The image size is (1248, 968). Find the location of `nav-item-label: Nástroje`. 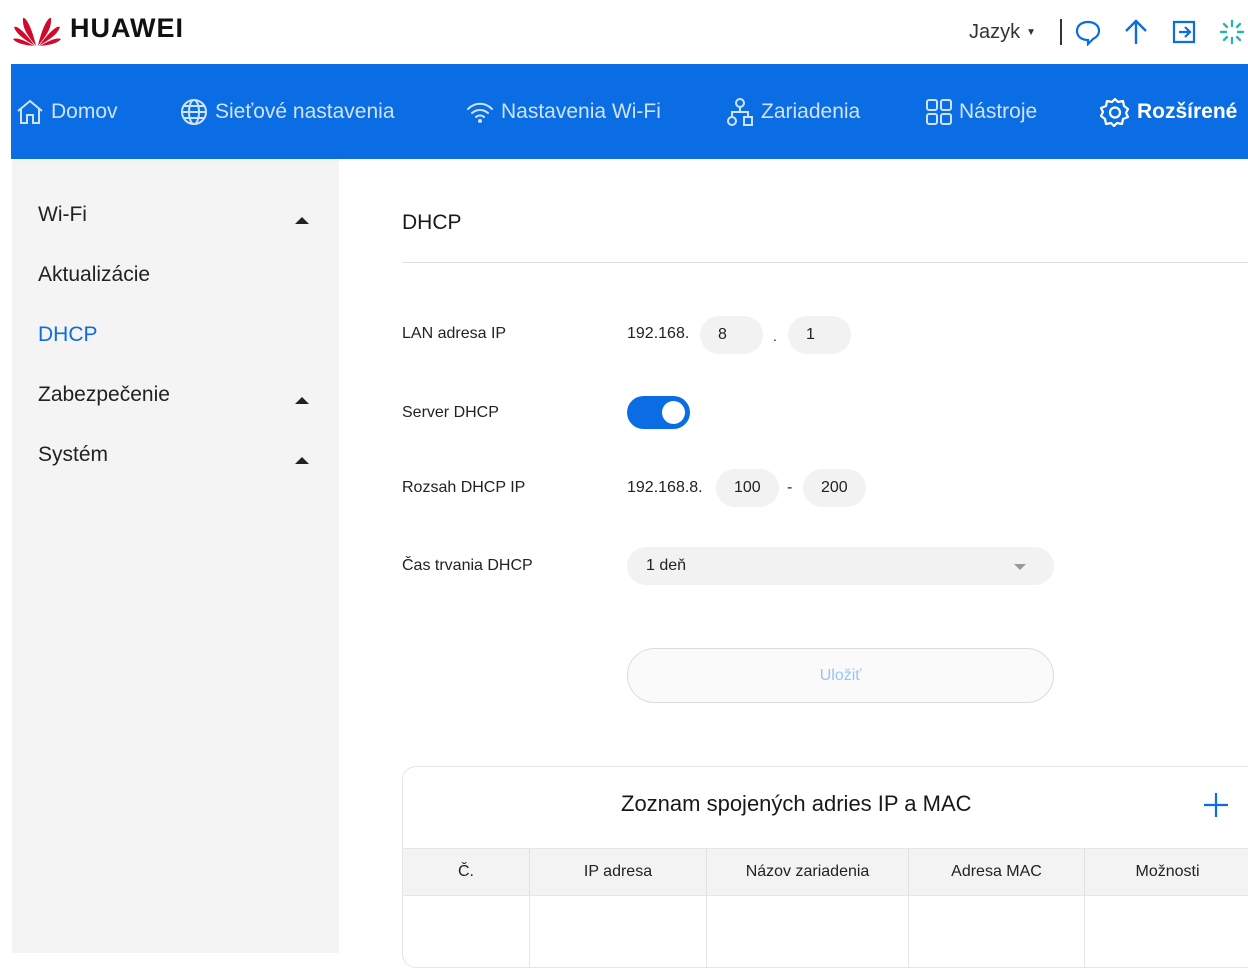

nav-item-label: Nástroje is located at coordinates (998, 111).